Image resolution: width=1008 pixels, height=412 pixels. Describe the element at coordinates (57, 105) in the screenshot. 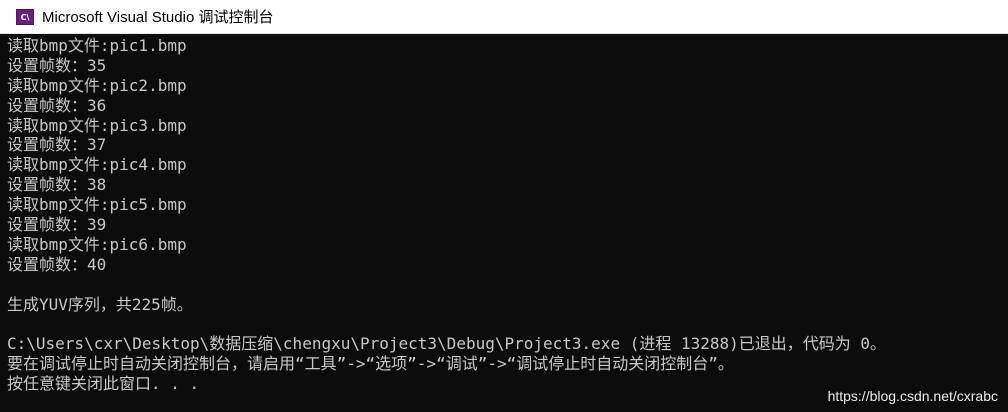

I see `console-line: 设置帧数：36` at that location.